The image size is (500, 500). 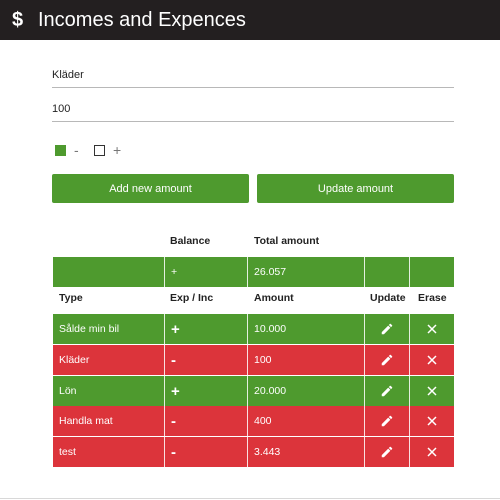 I want to click on income-toggle: +, so click(x=107, y=150).